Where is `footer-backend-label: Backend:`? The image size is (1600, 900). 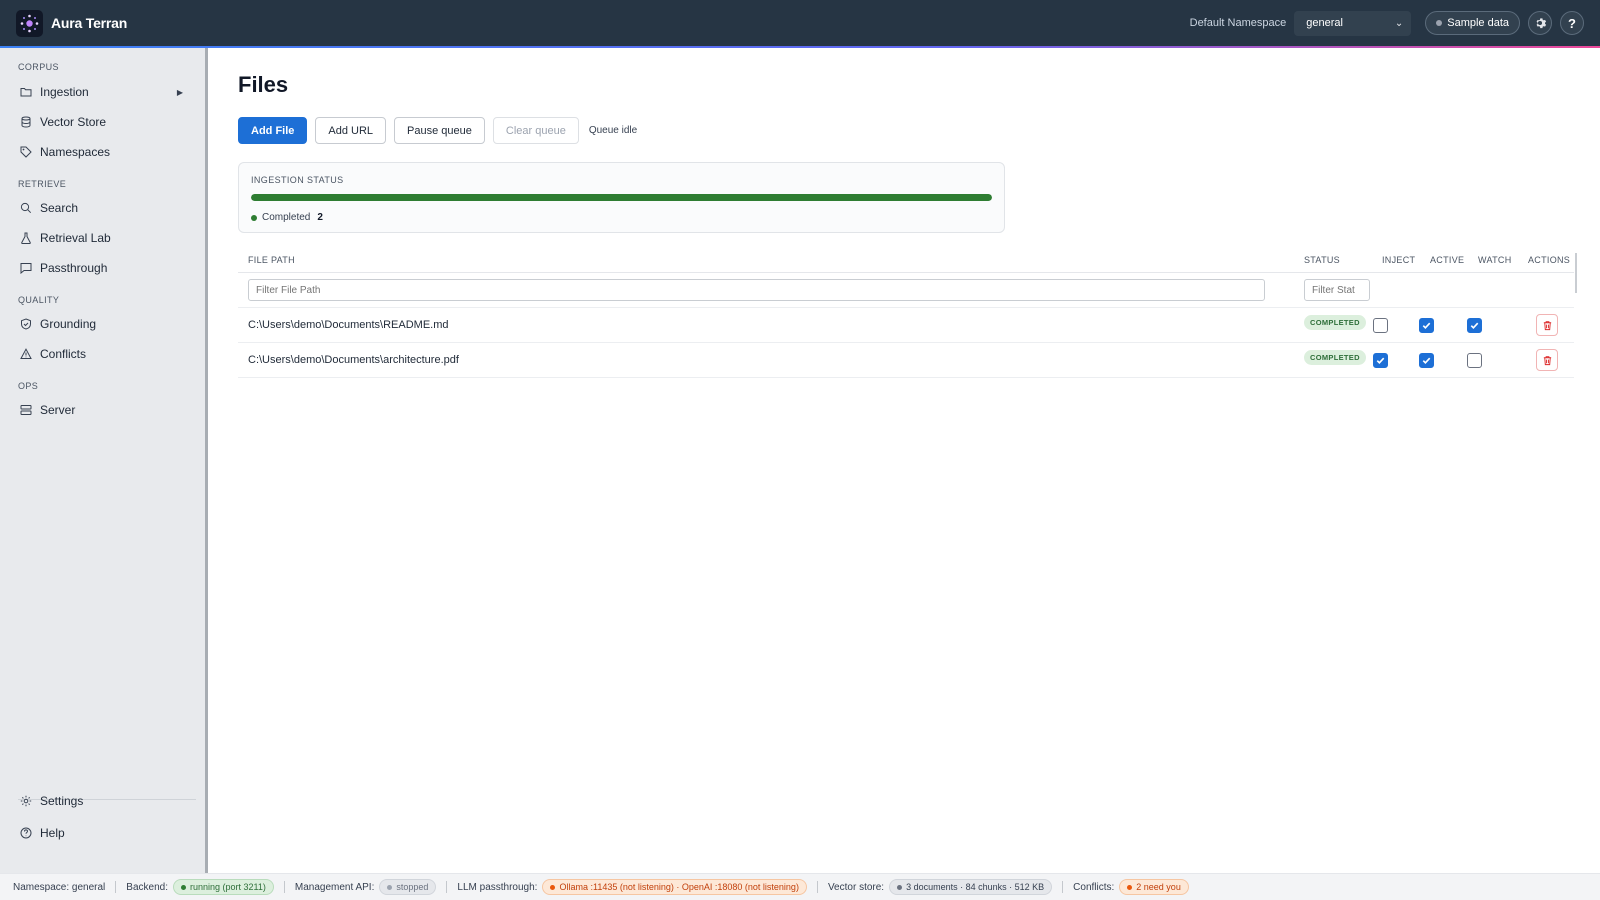
footer-backend-label: Backend: is located at coordinates (147, 887).